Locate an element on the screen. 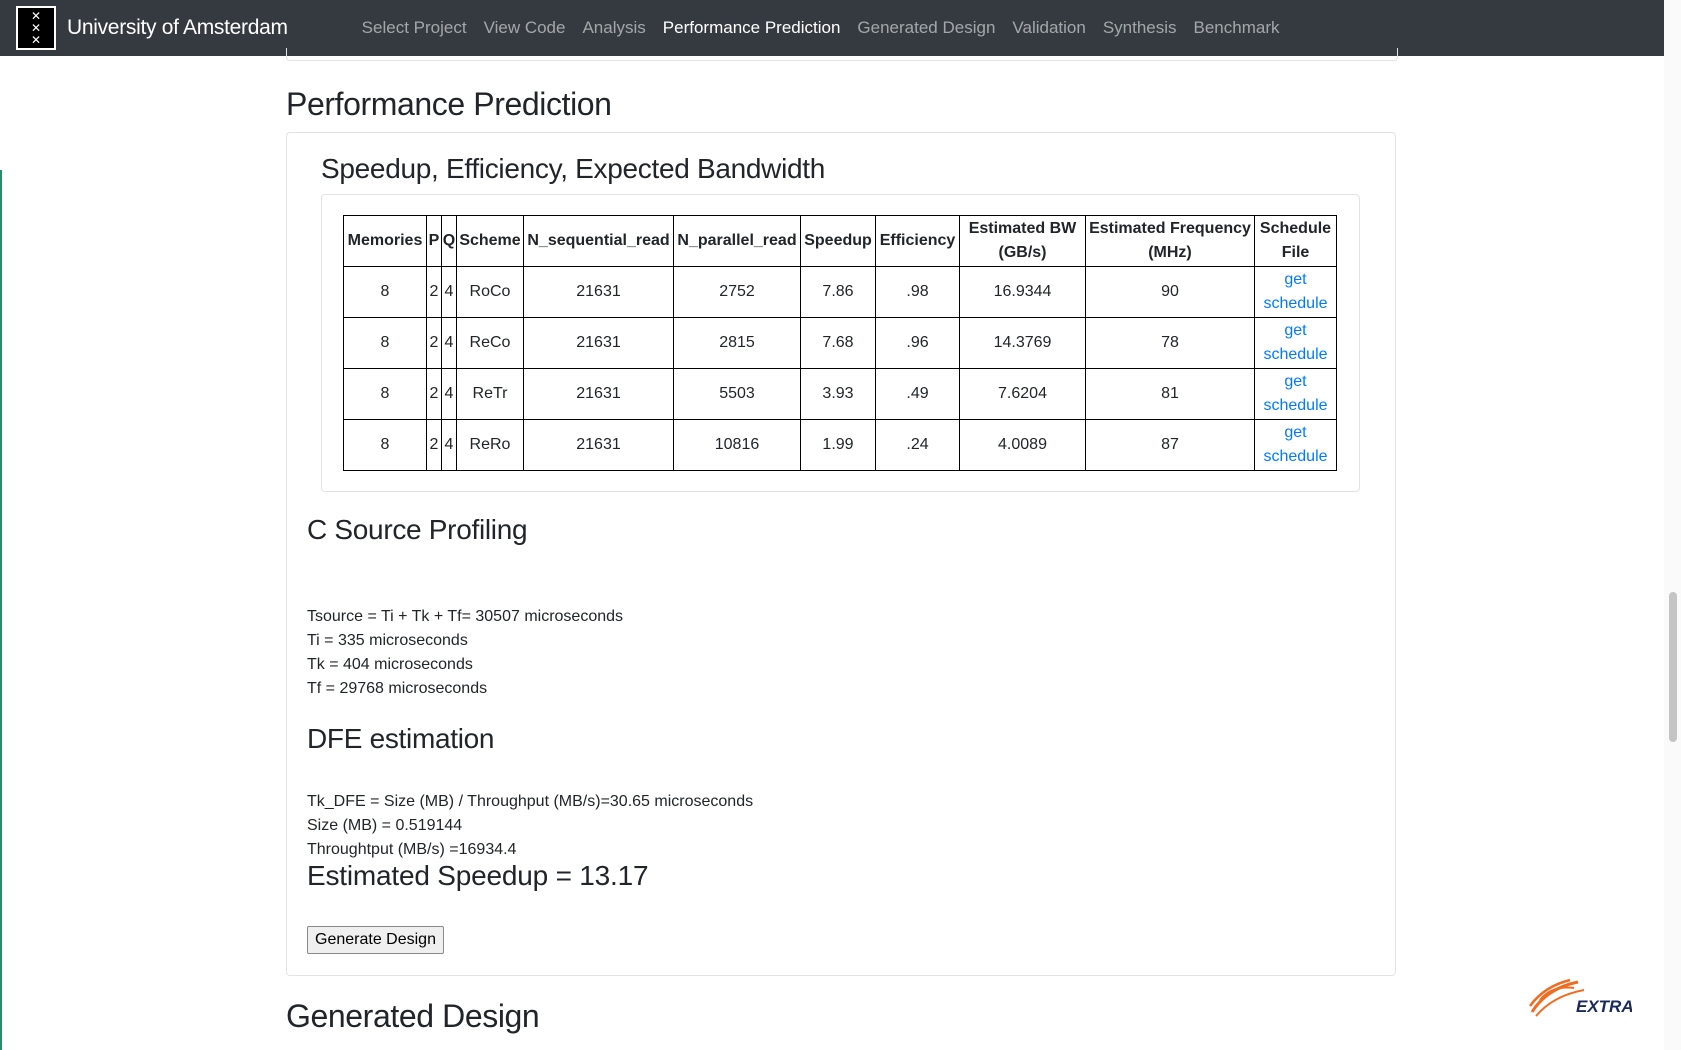 The height and width of the screenshot is (1050, 1681). scrollbar-thumb is located at coordinates (1673, 667).